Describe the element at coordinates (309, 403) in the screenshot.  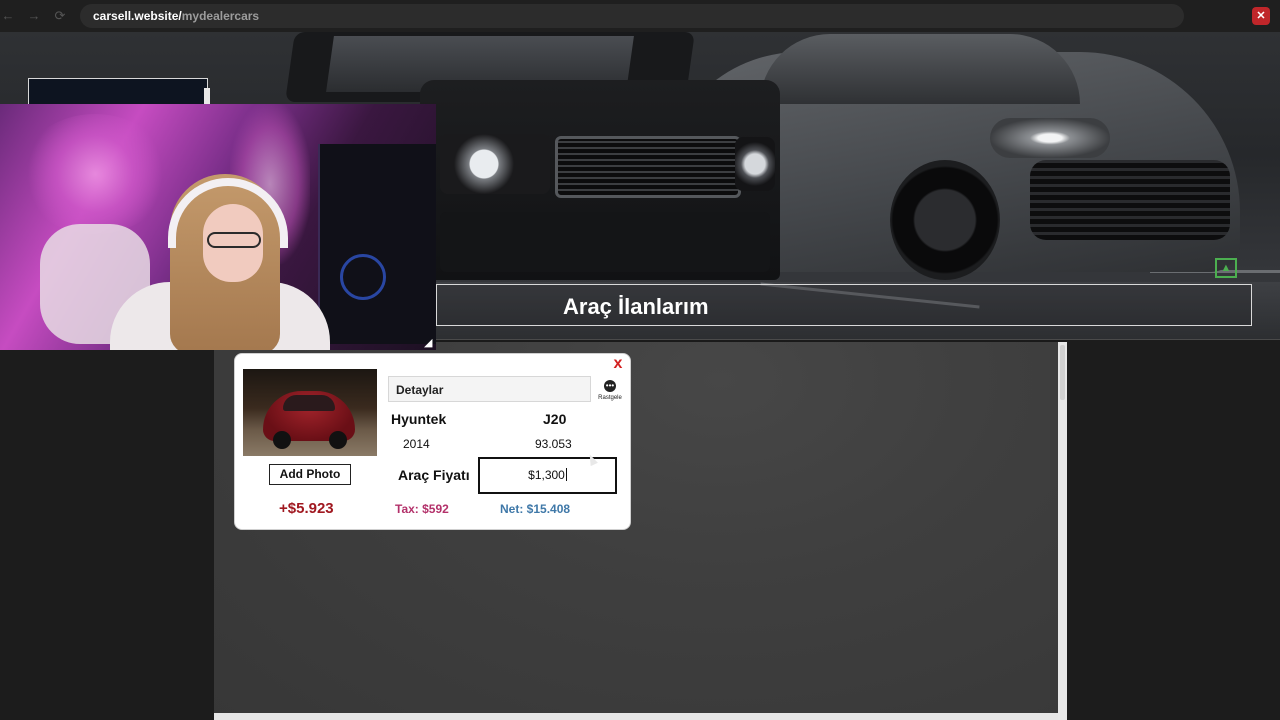
I see `car-photo-window` at that location.